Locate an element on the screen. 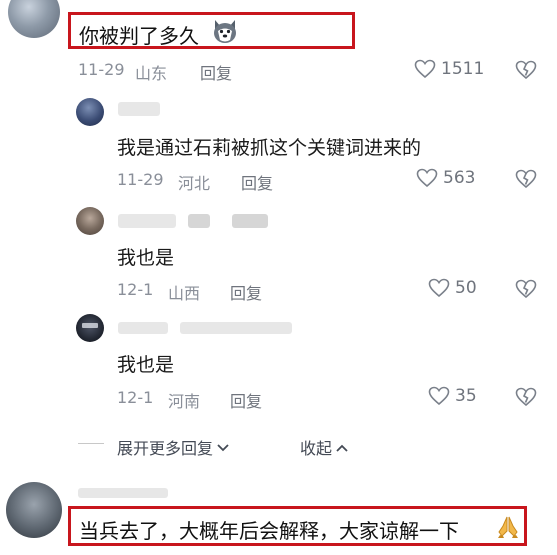  reply-3-like-count: 35 is located at coordinates (466, 396).